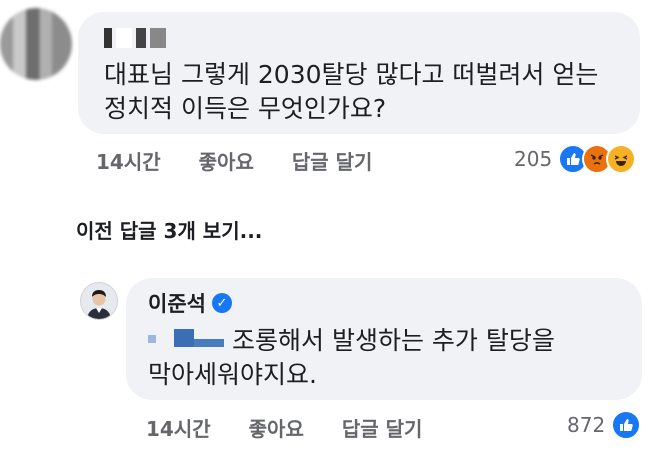  I want to click on reply-reactions: 872, so click(604, 425).